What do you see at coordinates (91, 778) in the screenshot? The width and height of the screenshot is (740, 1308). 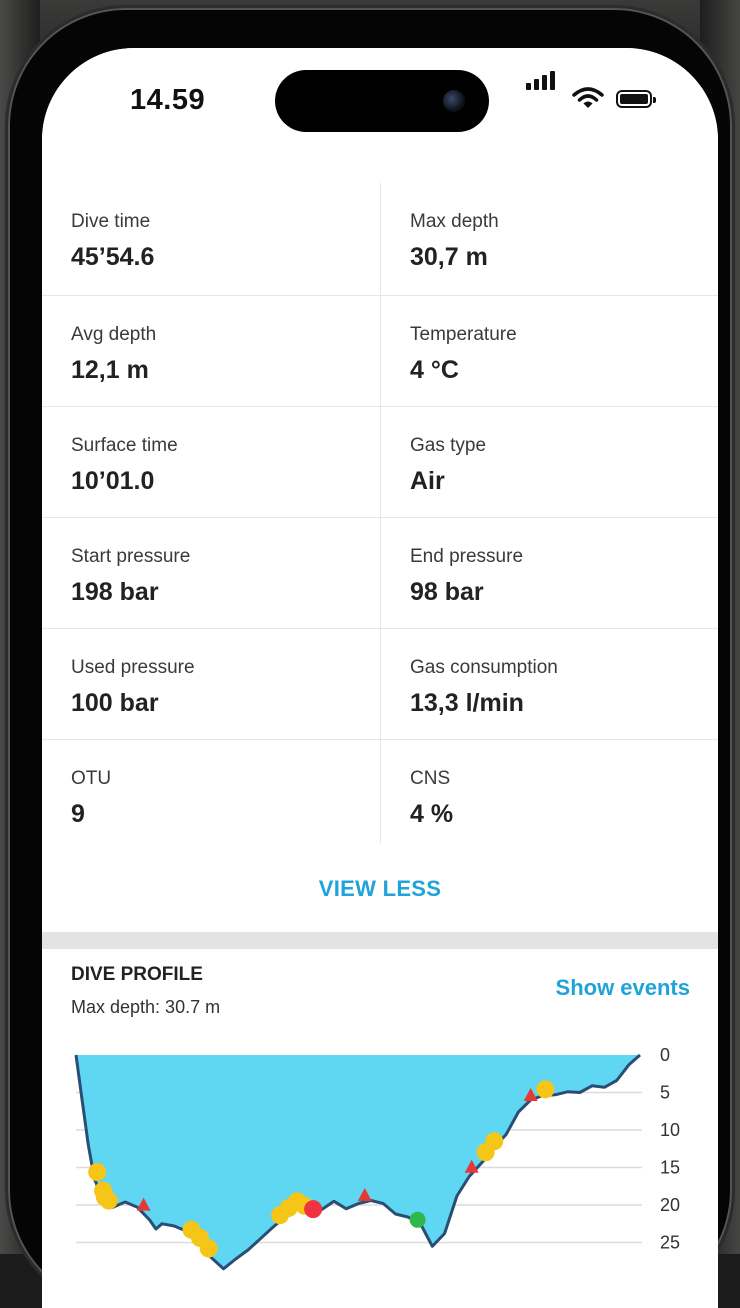 I see `stat-label: OTU` at bounding box center [91, 778].